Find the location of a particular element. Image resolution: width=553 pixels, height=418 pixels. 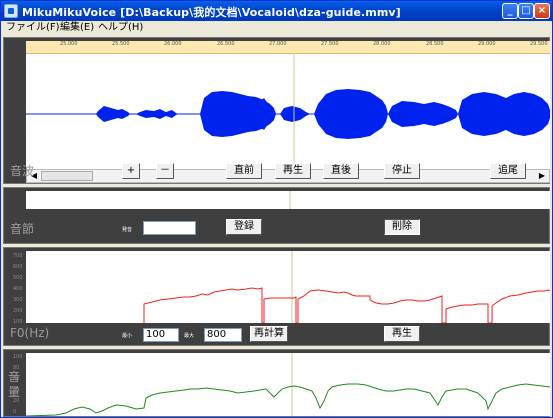

recalculate-button: 再計算 is located at coordinates (269, 334).